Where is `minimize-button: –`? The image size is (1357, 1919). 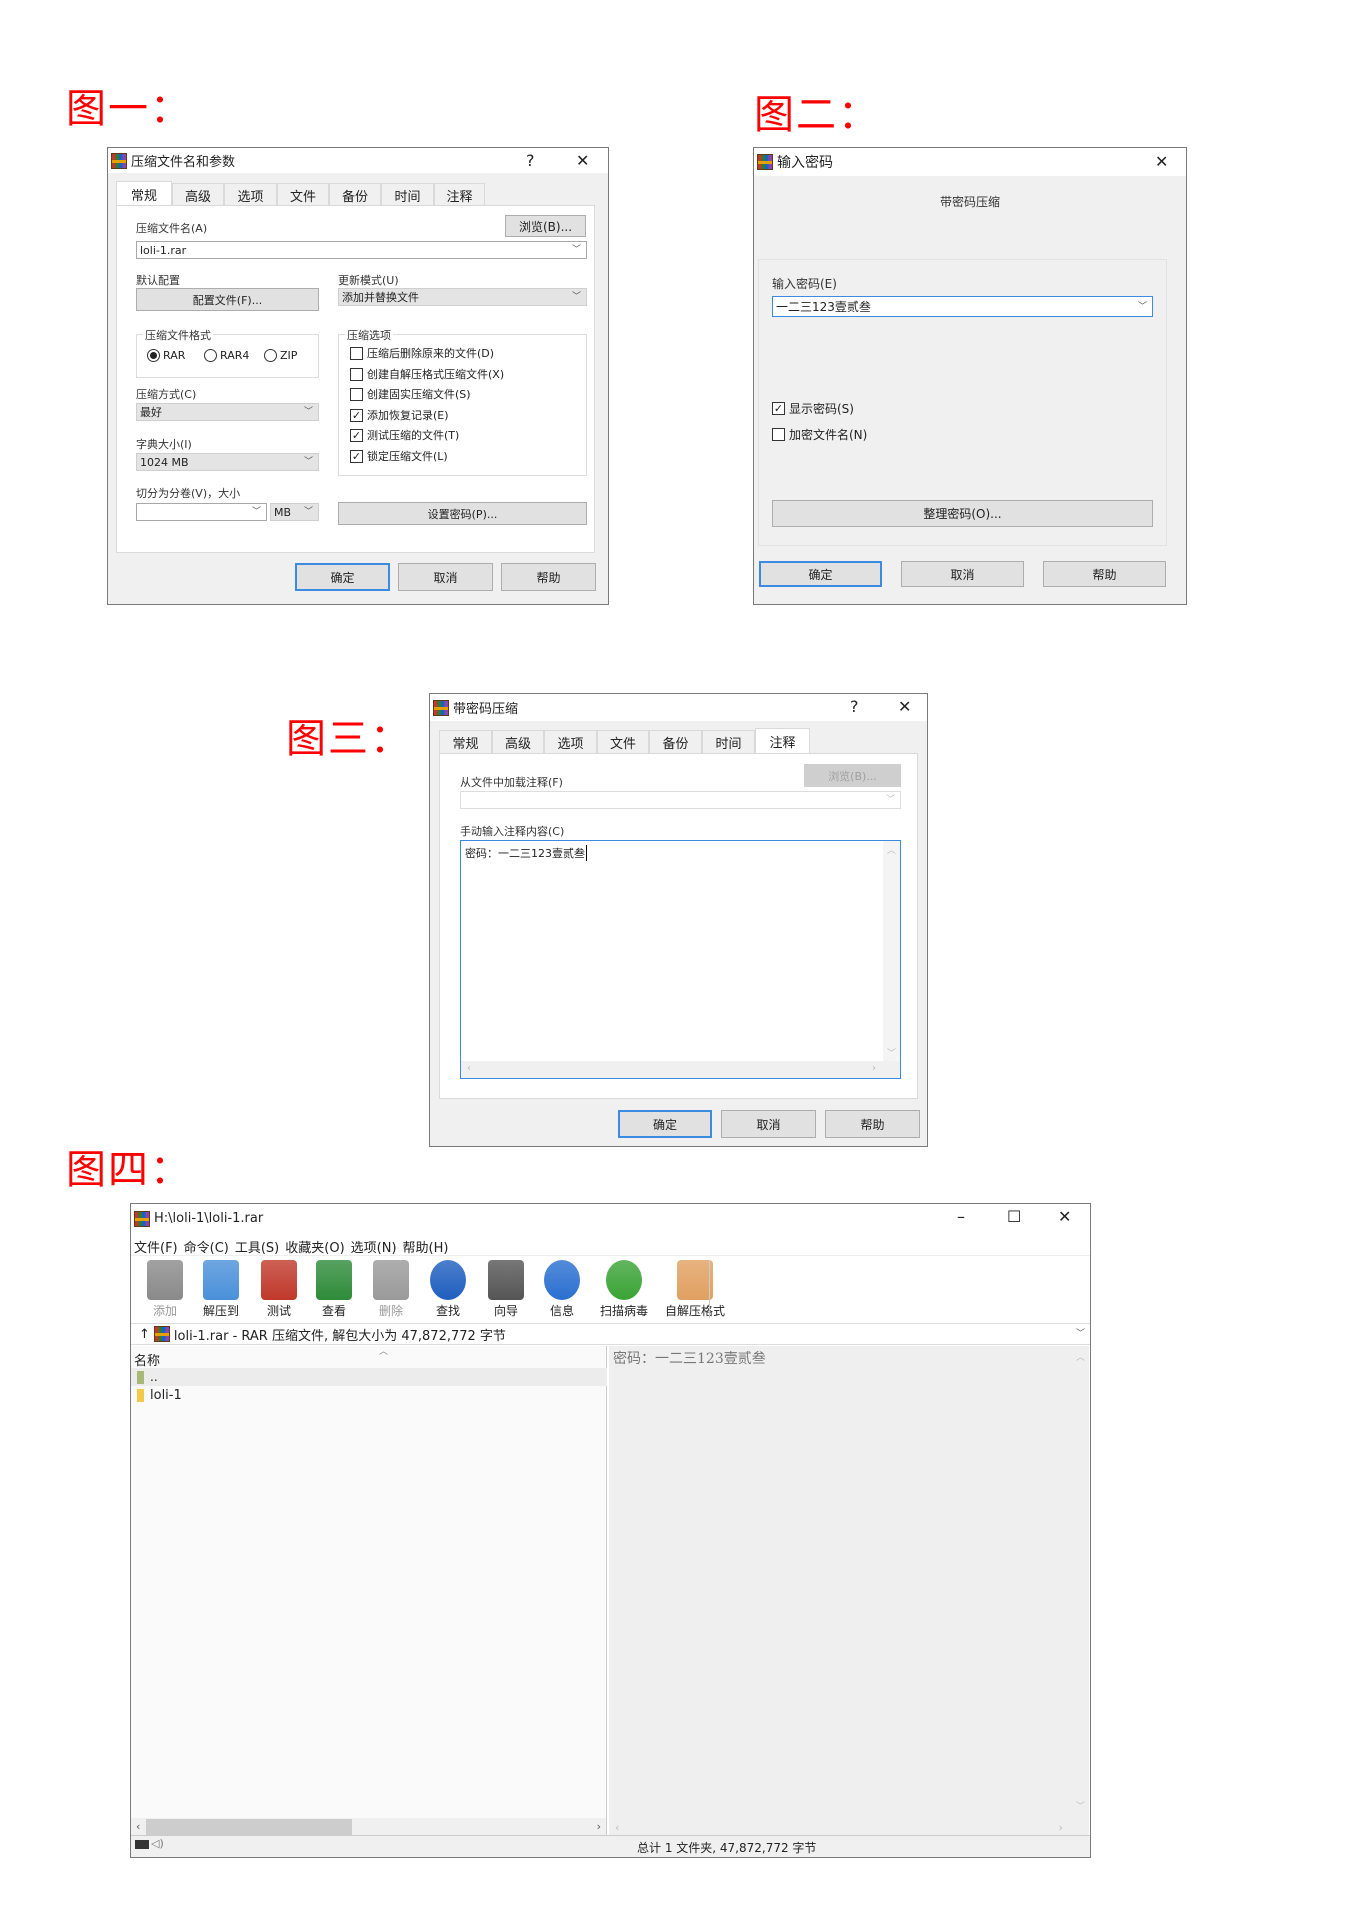
minimize-button: – is located at coordinates (961, 1216).